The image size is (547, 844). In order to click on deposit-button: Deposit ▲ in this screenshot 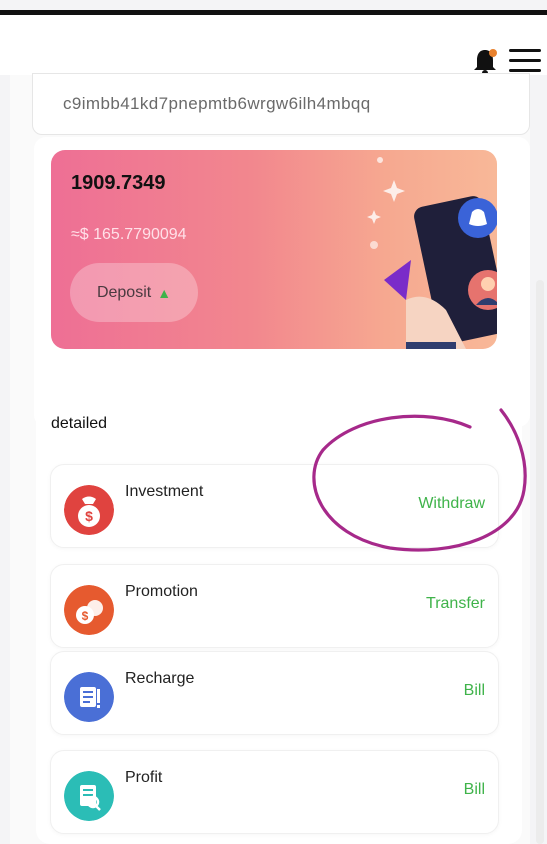, I will do `click(134, 292)`.